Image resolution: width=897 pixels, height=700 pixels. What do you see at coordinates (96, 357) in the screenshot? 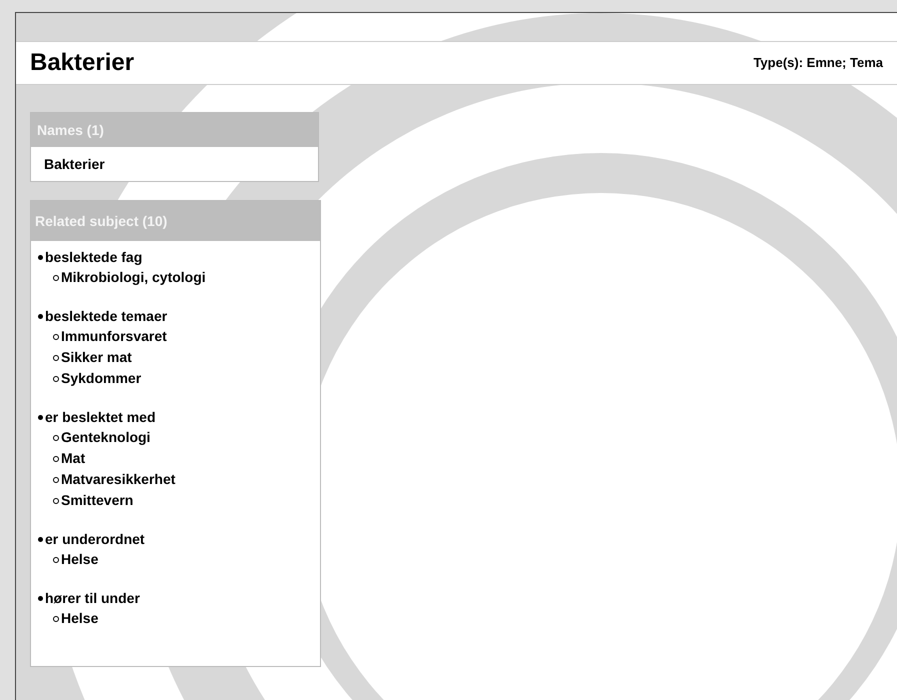
I see `subject-link: Sikker mat` at bounding box center [96, 357].